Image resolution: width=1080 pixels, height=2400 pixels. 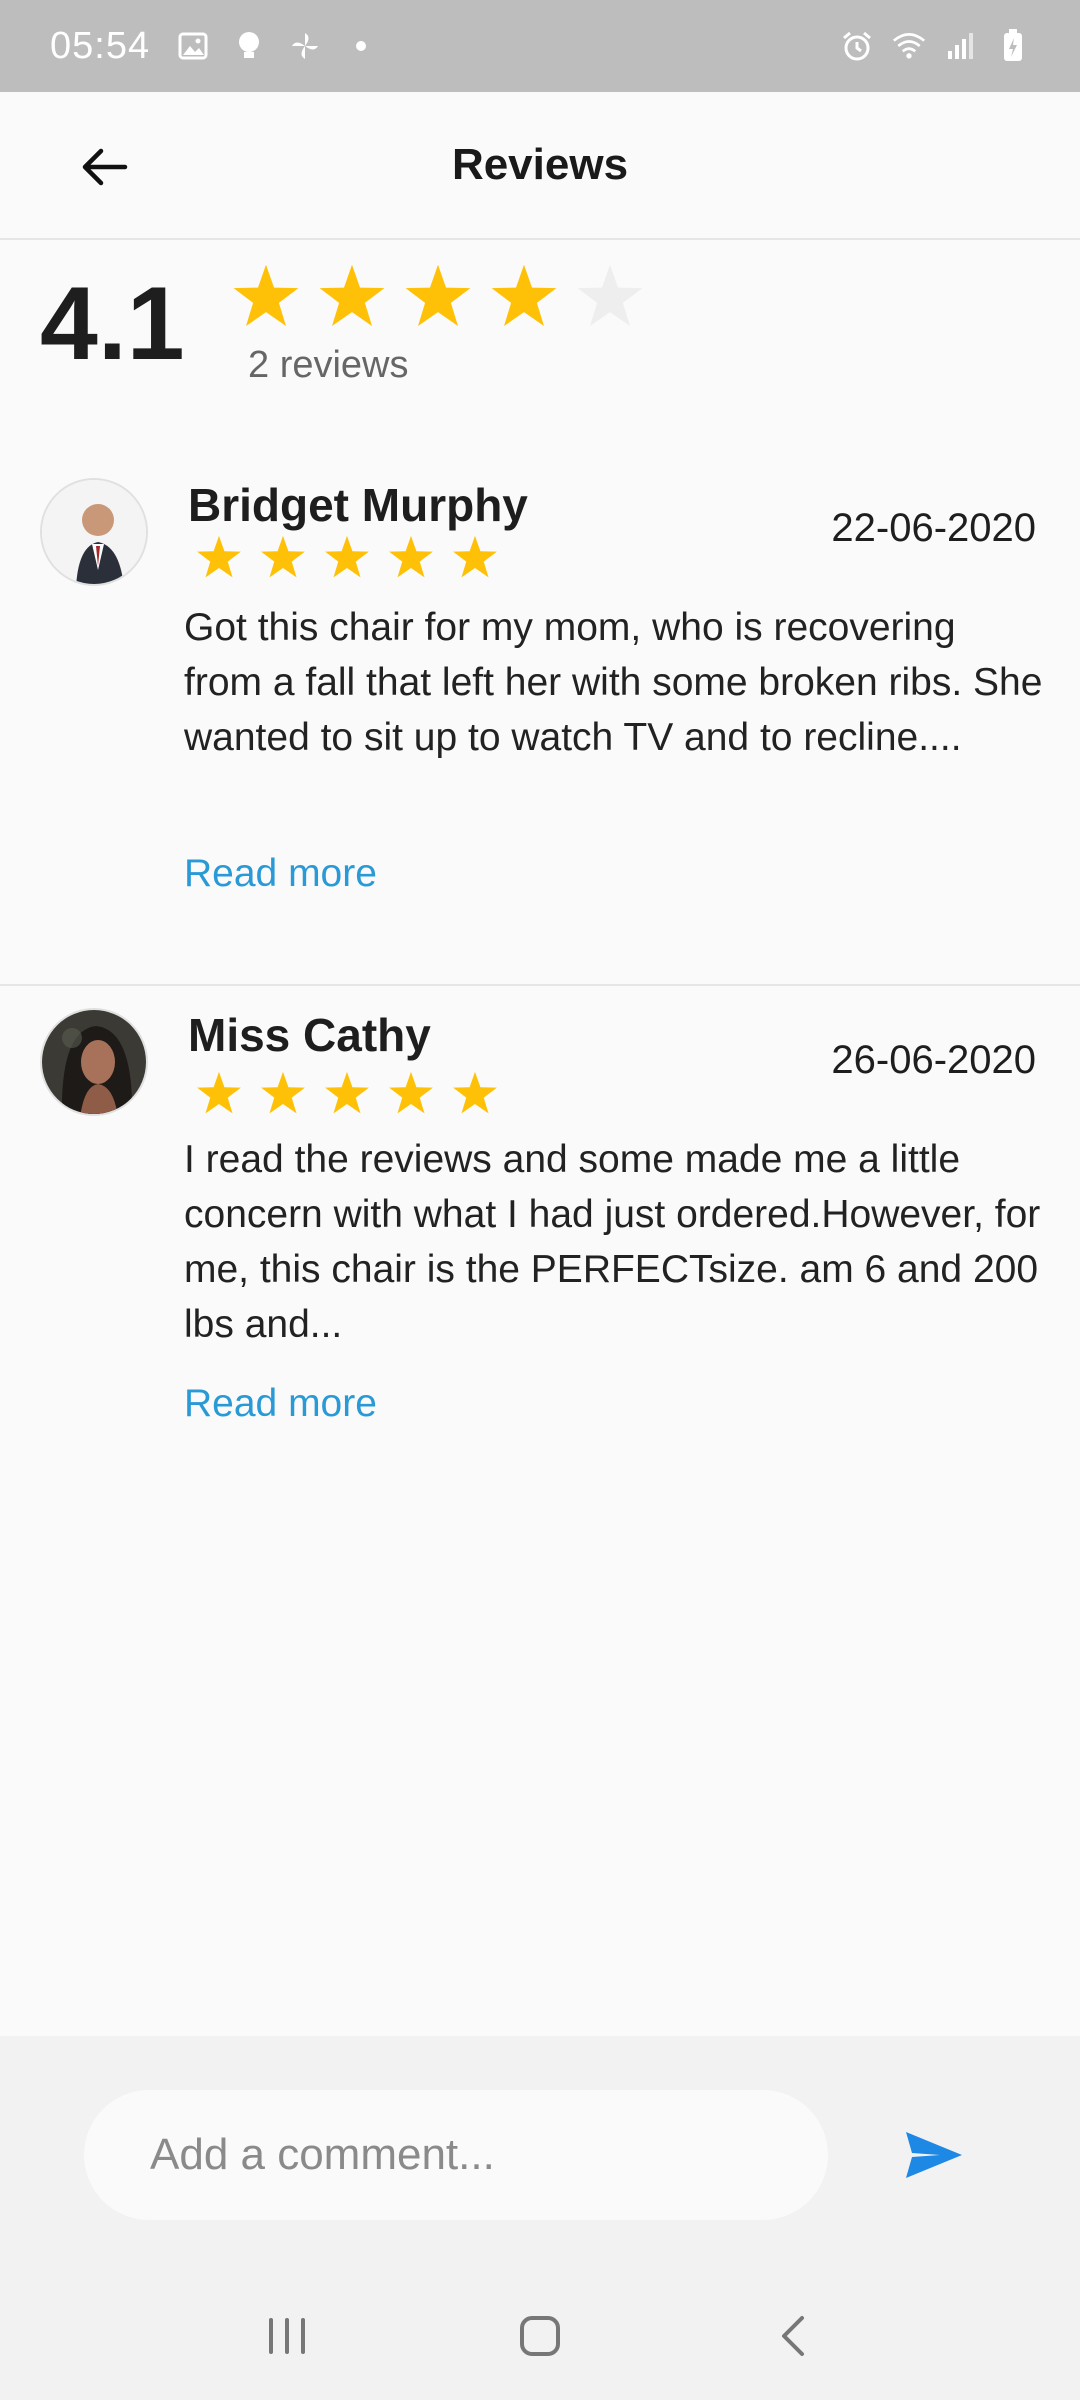 I want to click on battery-icon, so click(x=1013, y=46).